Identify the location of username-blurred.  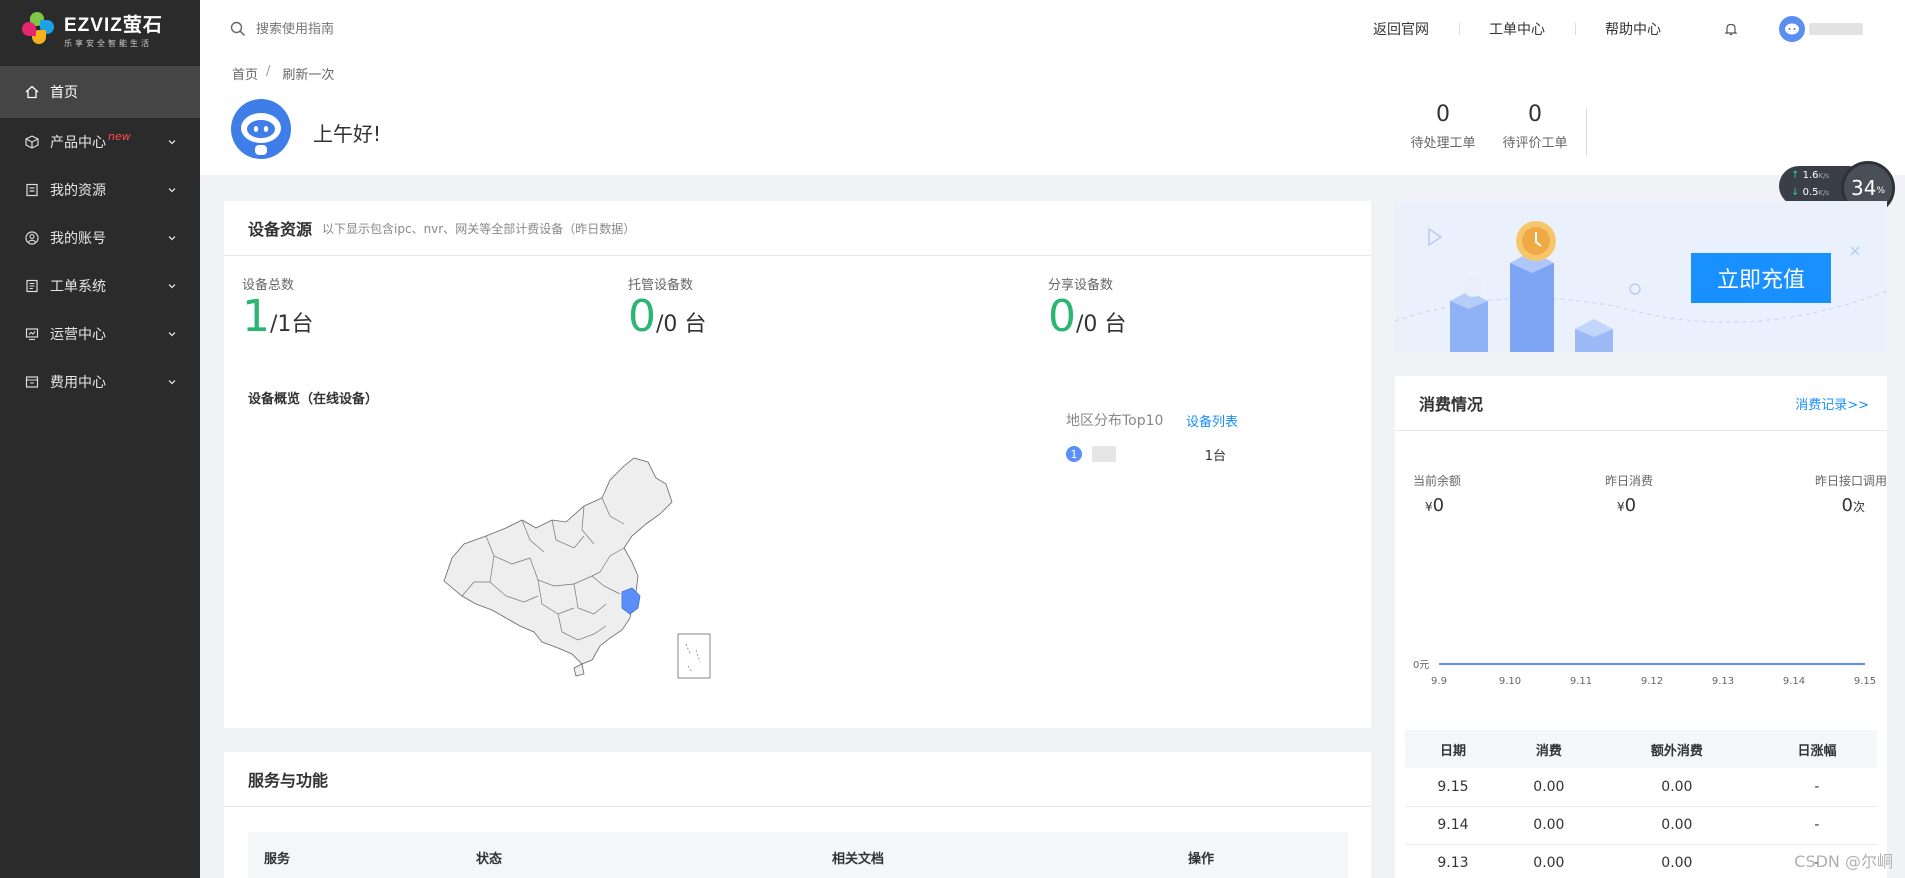
(1836, 29).